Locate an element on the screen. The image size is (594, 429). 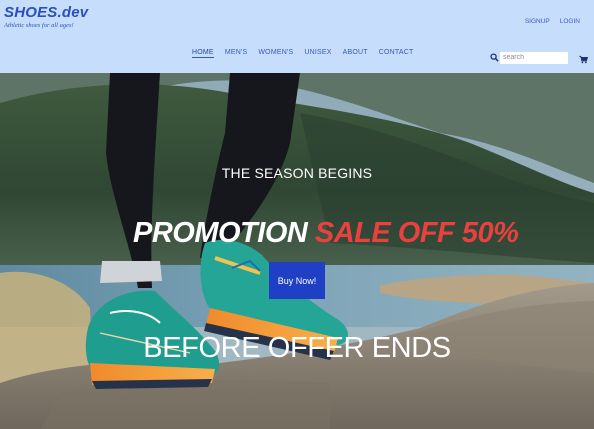
signup-link: SIGNUP is located at coordinates (537, 21).